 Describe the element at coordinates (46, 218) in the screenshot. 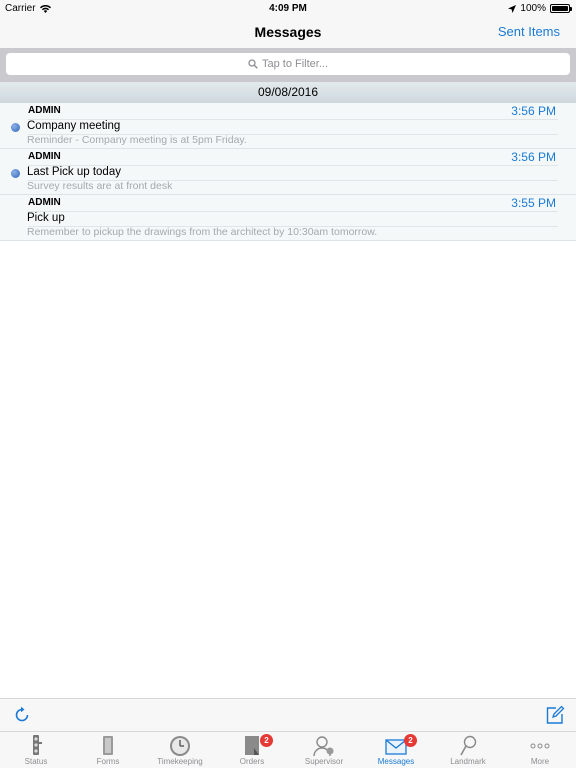

I see `message-subject: Pick up` at that location.